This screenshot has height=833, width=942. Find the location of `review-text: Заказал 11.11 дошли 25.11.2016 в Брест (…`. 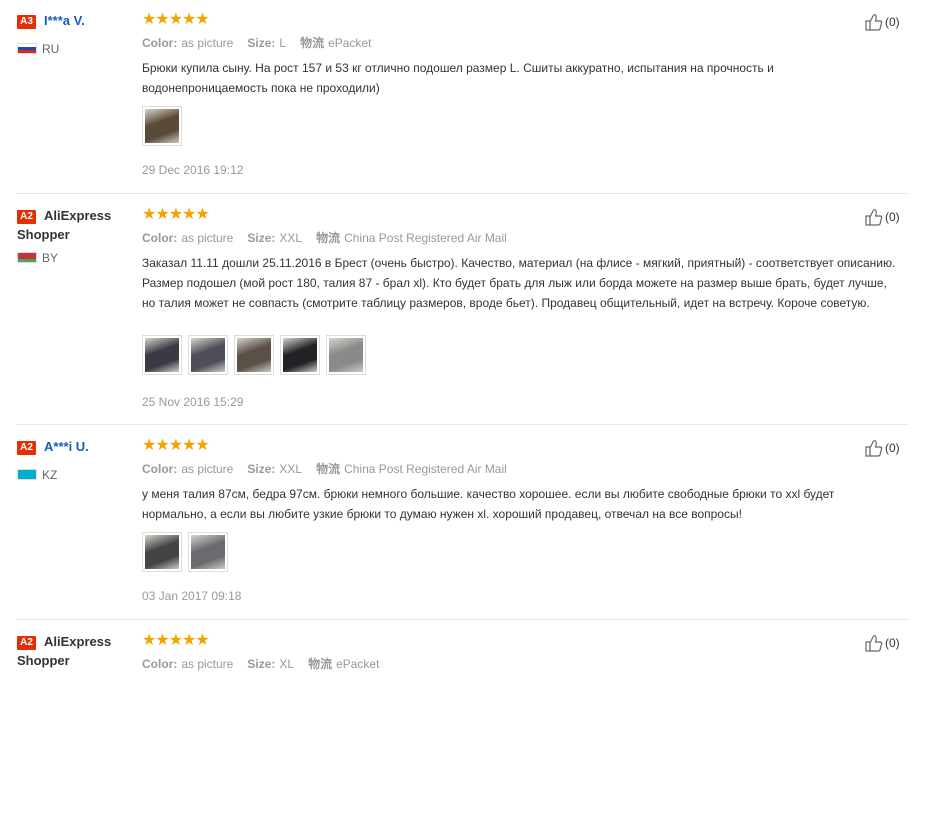

review-text: Заказал 11.11 дошли 25.11.2016 в Брест (… is located at coordinates (519, 283).